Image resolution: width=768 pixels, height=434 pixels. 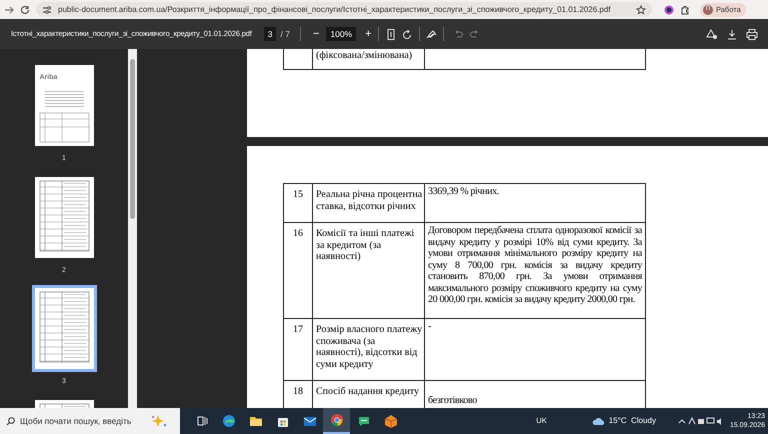 What do you see at coordinates (270, 34) in the screenshot?
I see `page-number-field: 3` at bounding box center [270, 34].